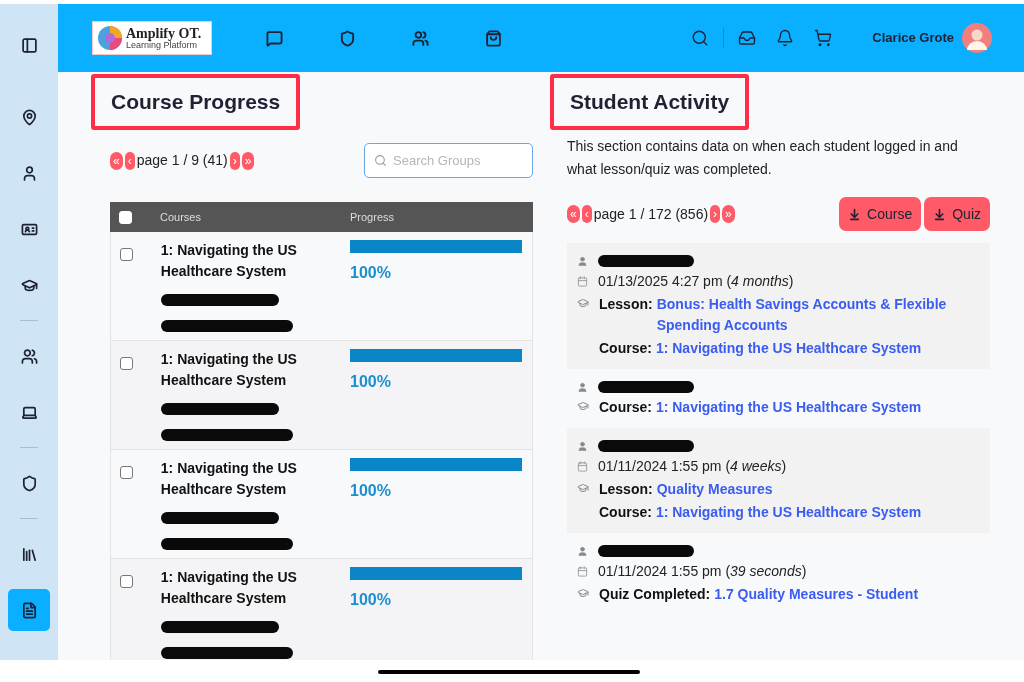 The image size is (1024, 682). Describe the element at coordinates (196, 102) in the screenshot. I see `section-title: Course Progress` at that location.